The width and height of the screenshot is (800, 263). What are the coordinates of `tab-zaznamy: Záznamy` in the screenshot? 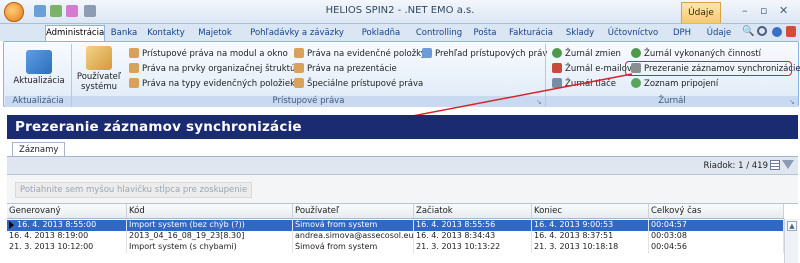 It's located at (39, 149).